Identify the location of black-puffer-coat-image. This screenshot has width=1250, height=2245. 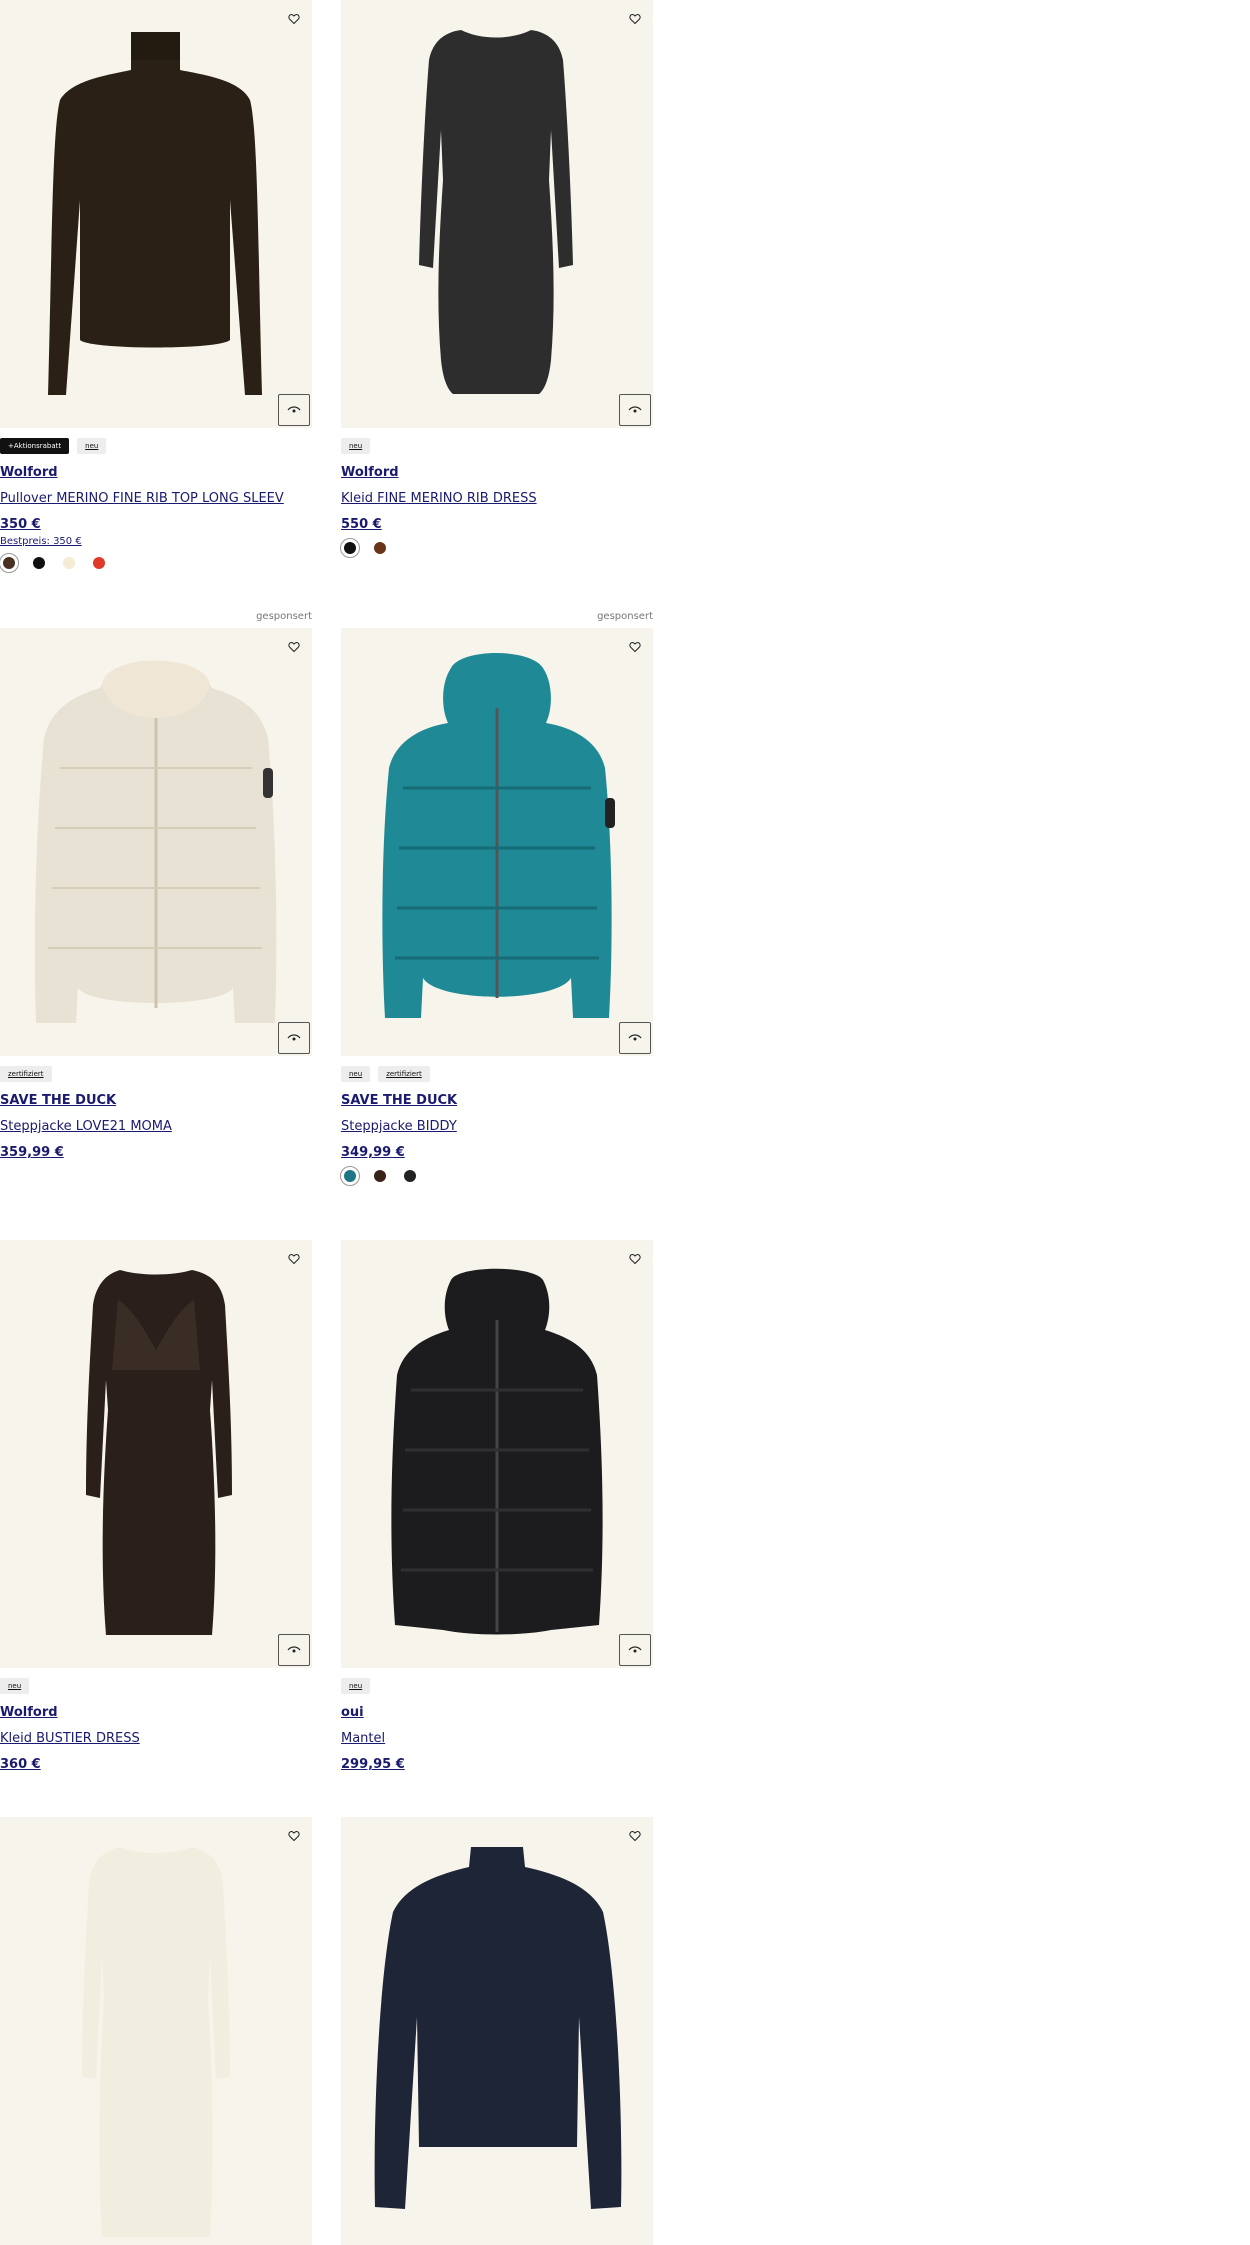
(497, 1451).